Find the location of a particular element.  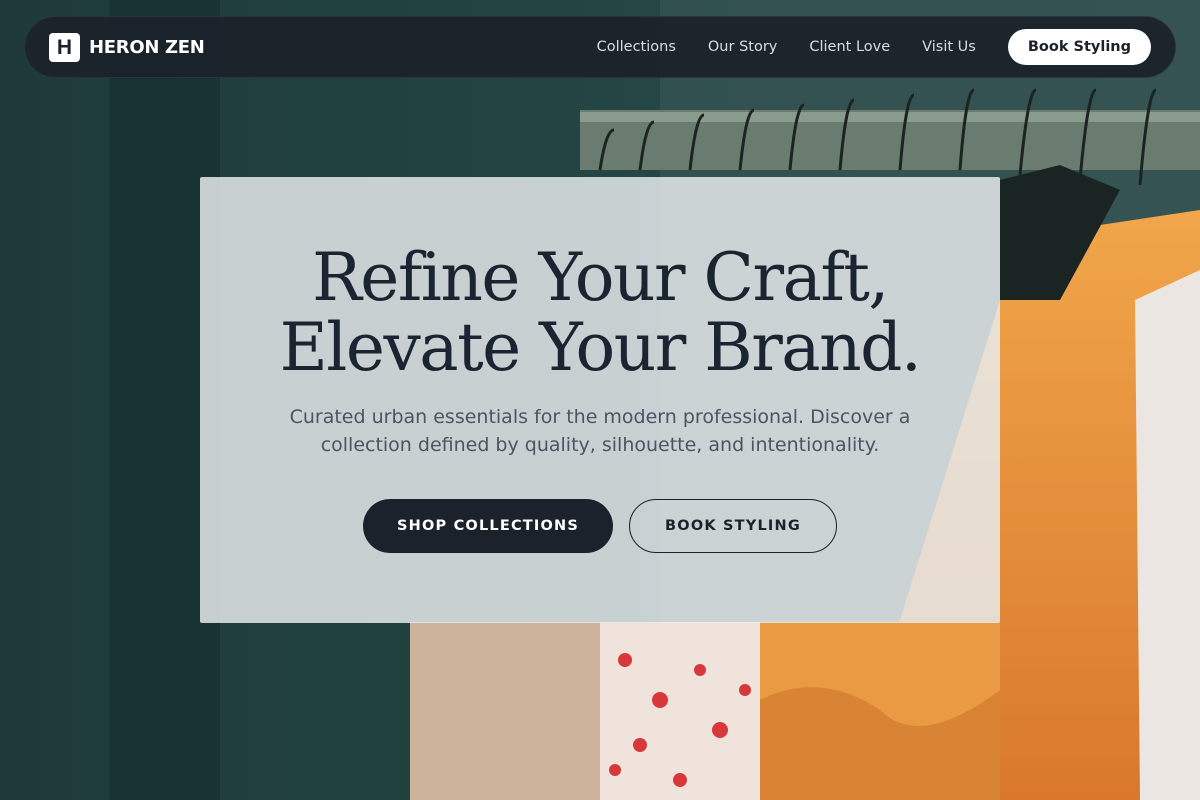

nav-link-collections: Collections is located at coordinates (636, 47).